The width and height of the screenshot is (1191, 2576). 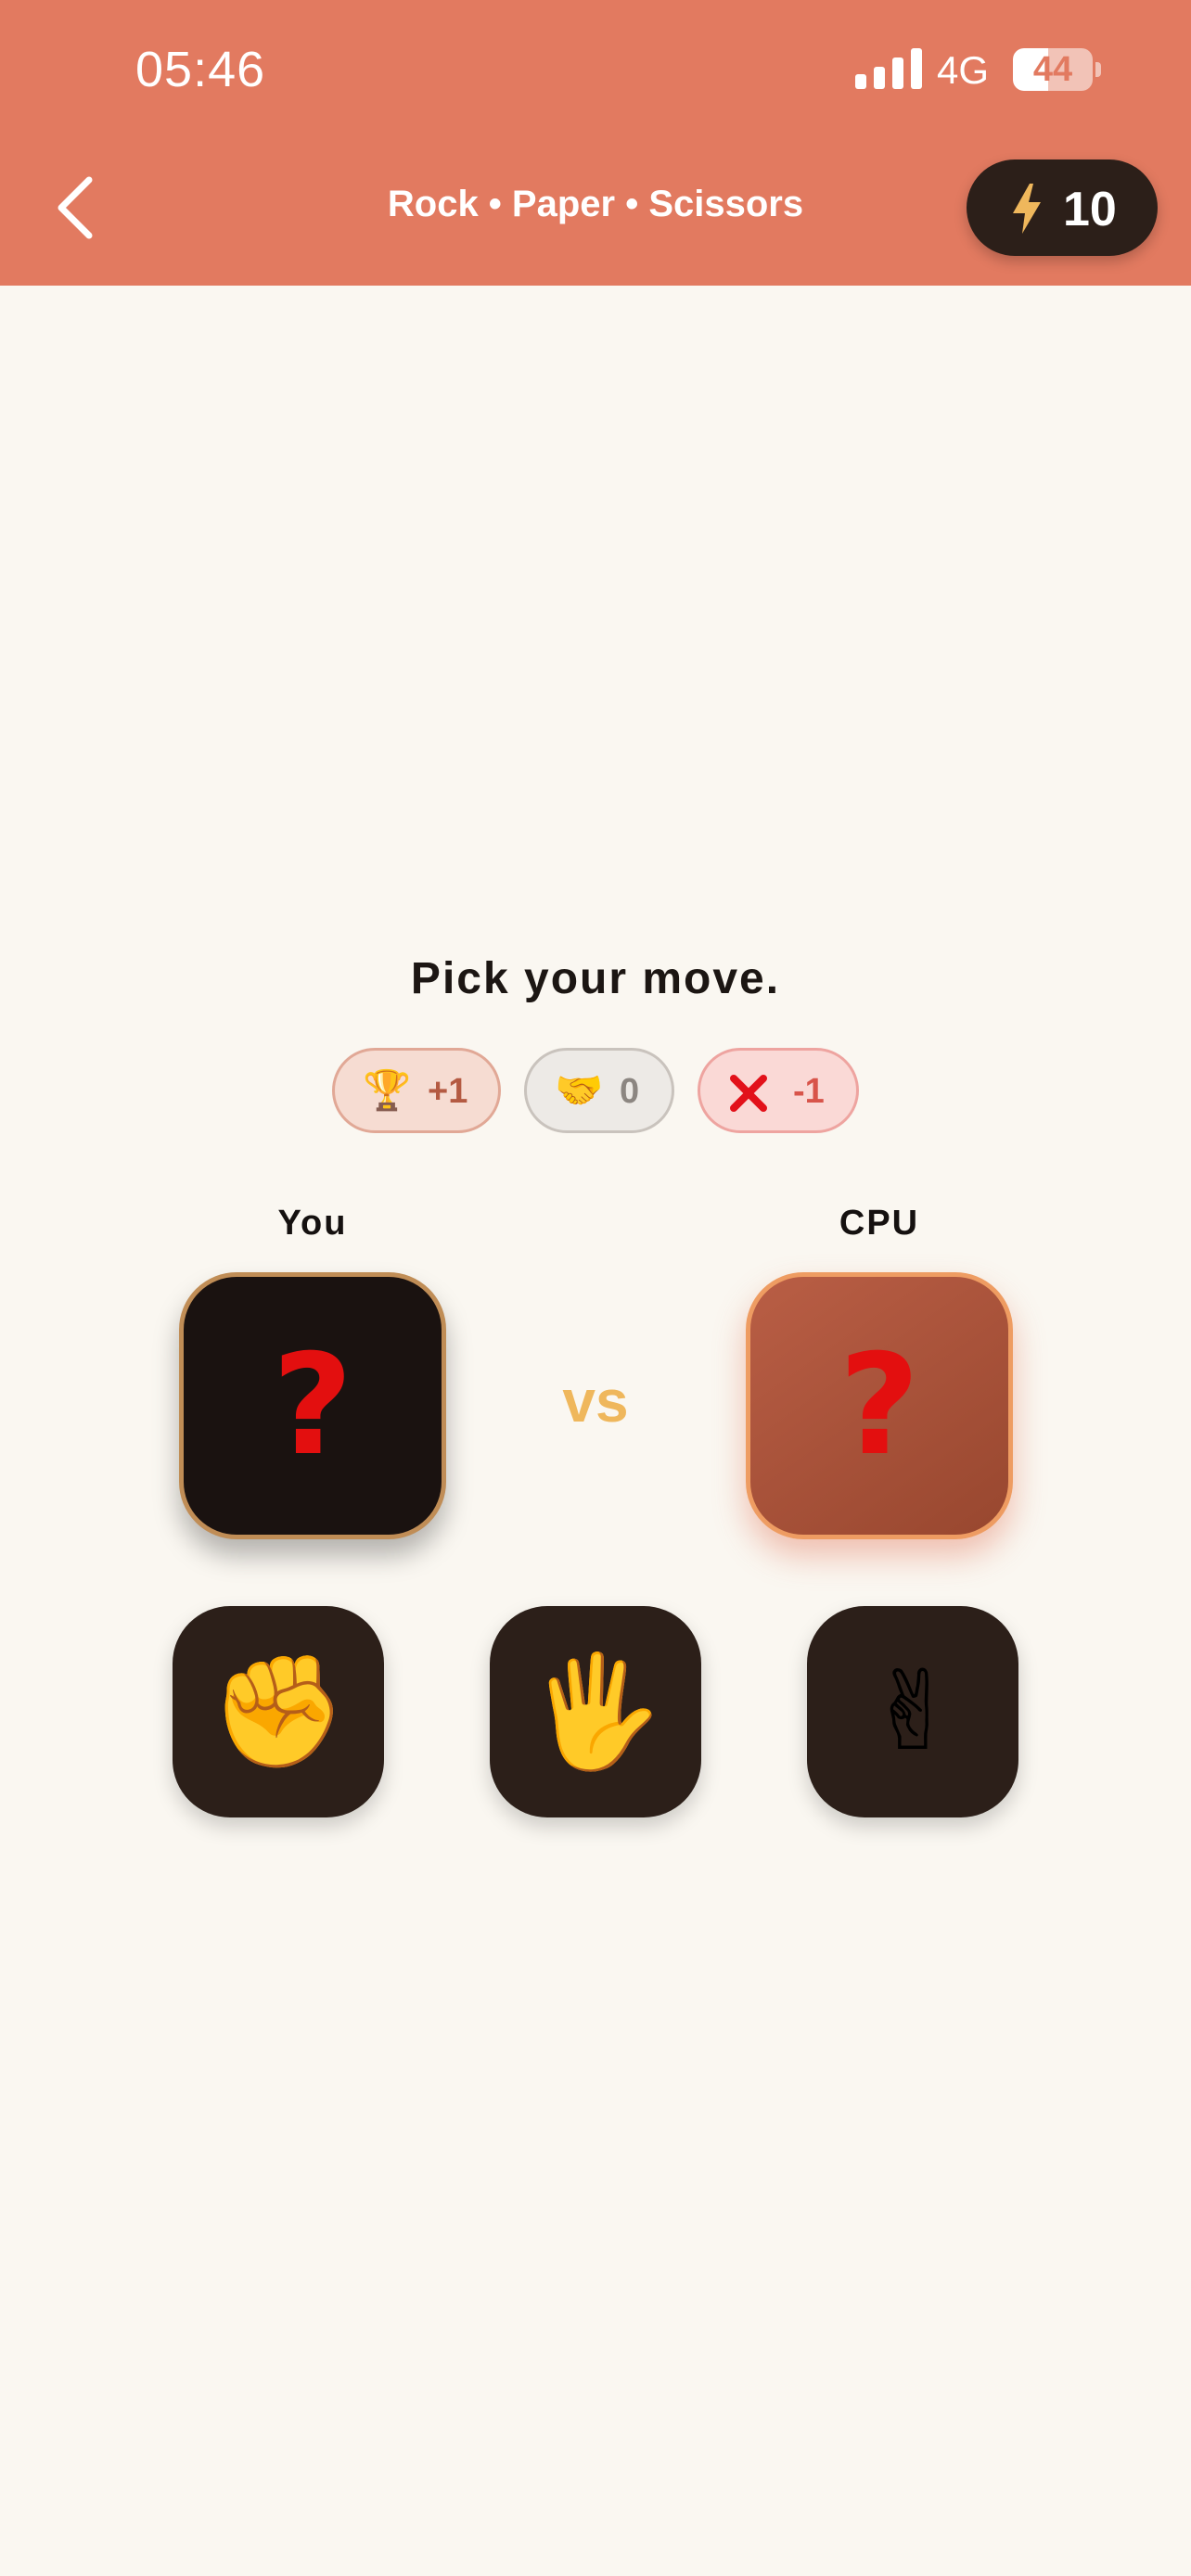 I want to click on score-win-value: +1, so click(x=448, y=1091).